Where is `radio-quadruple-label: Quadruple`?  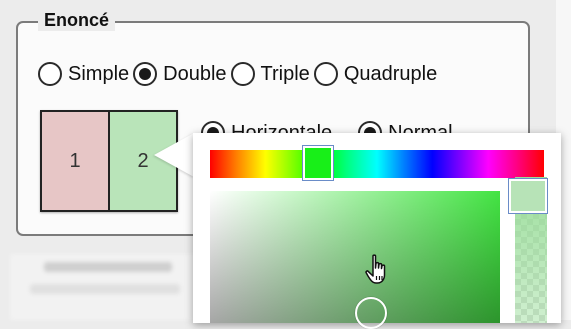 radio-quadruple-label: Quadruple is located at coordinates (390, 73).